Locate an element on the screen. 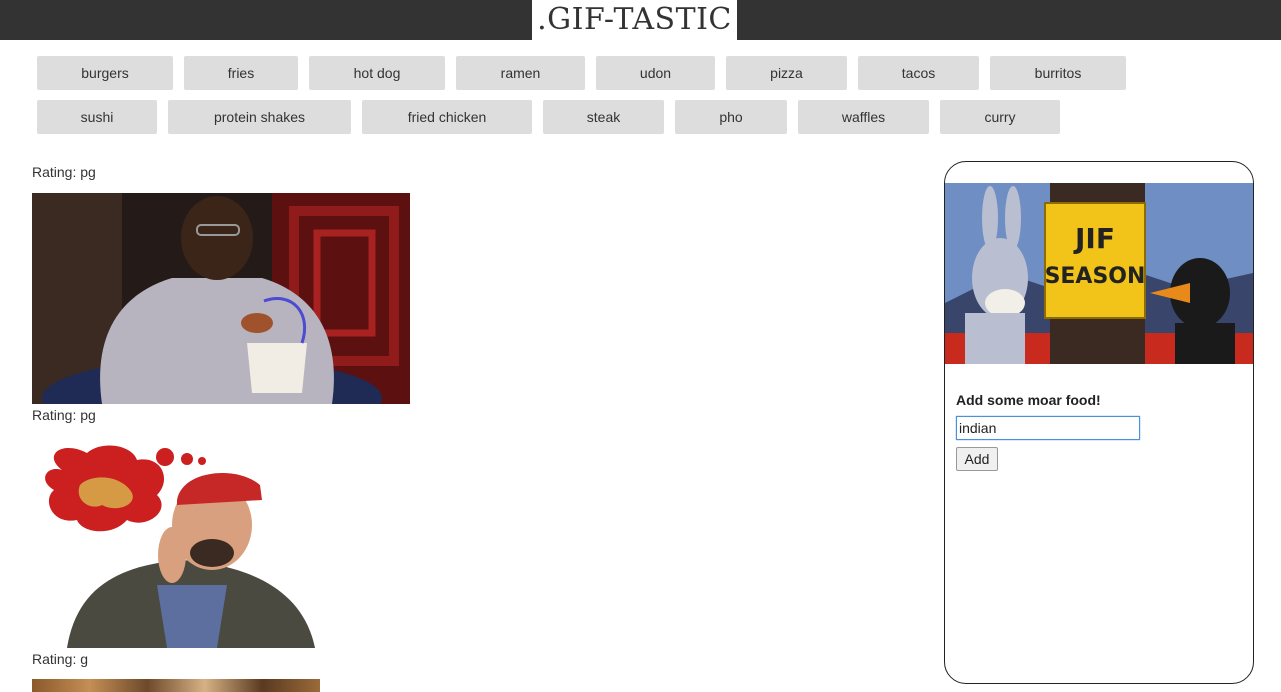 The width and height of the screenshot is (1281, 692). add-button: Add is located at coordinates (977, 459).